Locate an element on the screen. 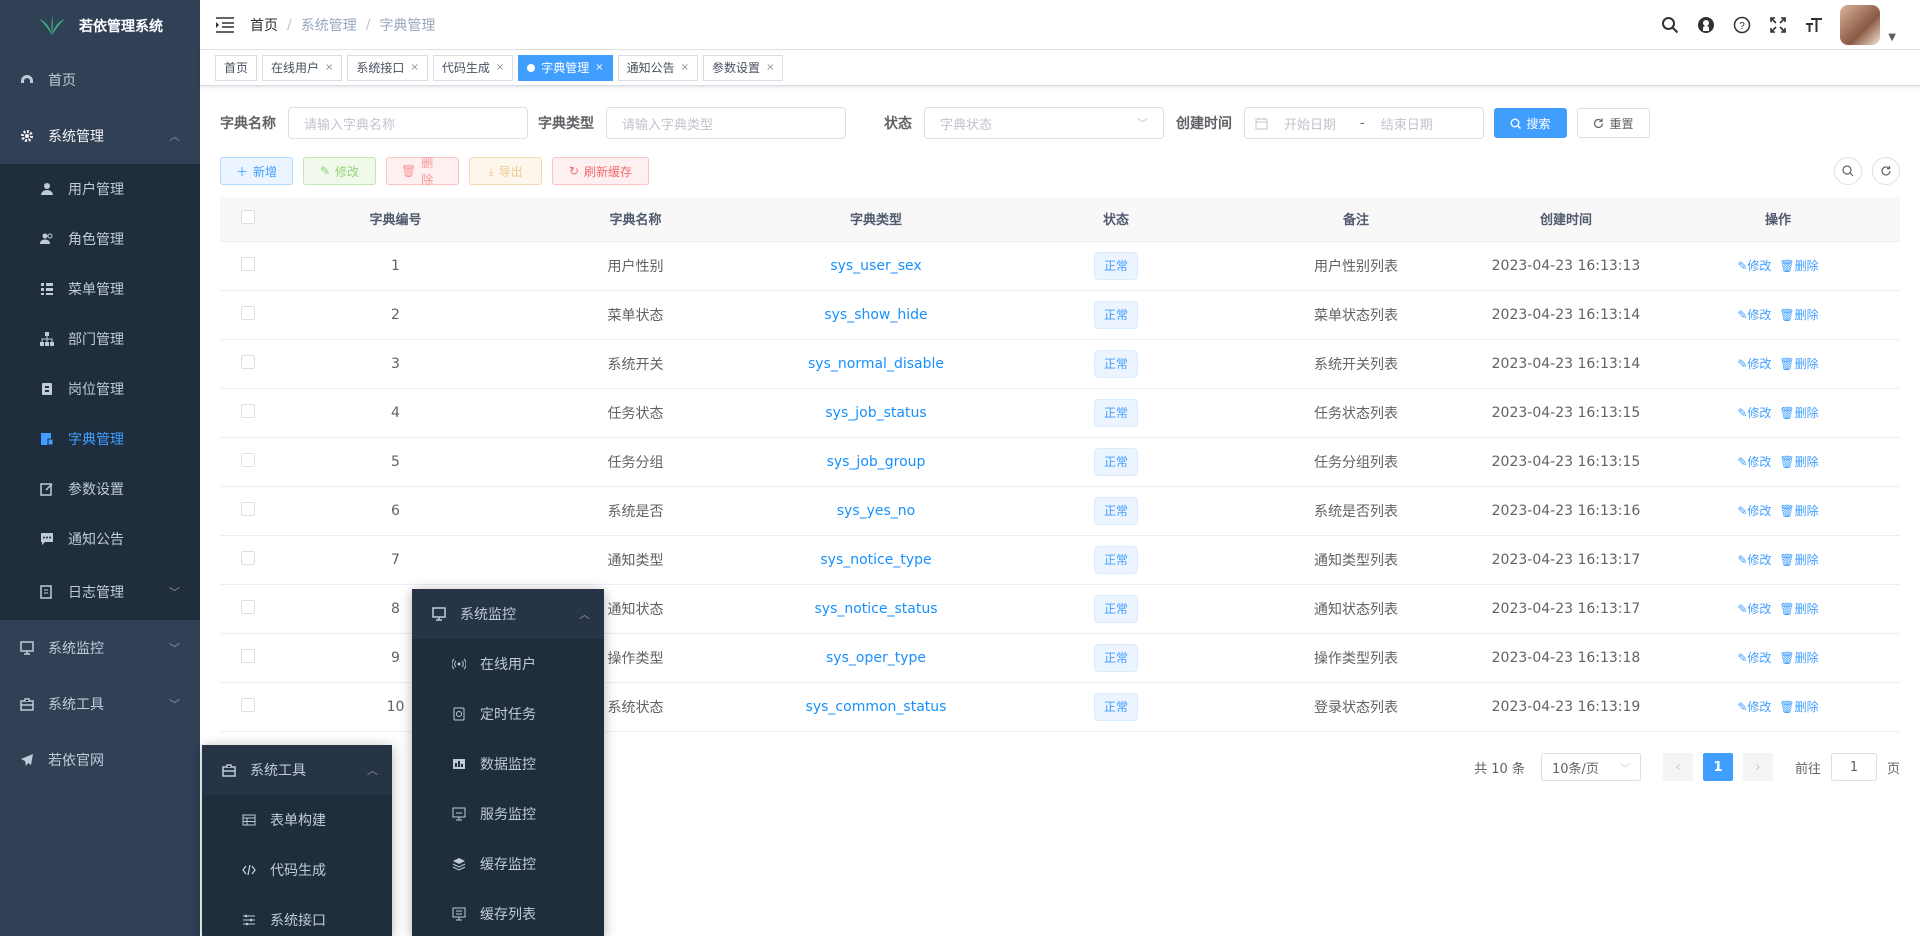 The width and height of the screenshot is (1920, 936). dict-type-link: sys_yes_no is located at coordinates (876, 511).